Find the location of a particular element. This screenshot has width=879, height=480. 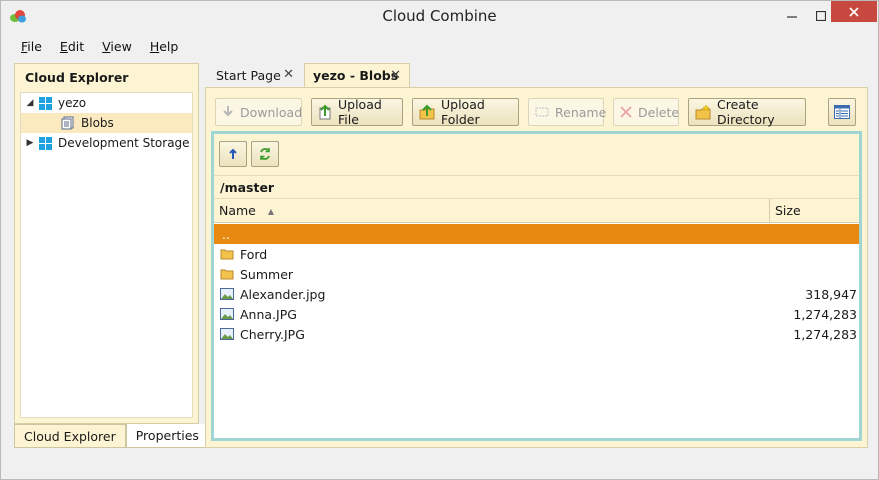

title-bar: Cloud Combine is located at coordinates (439, 16).